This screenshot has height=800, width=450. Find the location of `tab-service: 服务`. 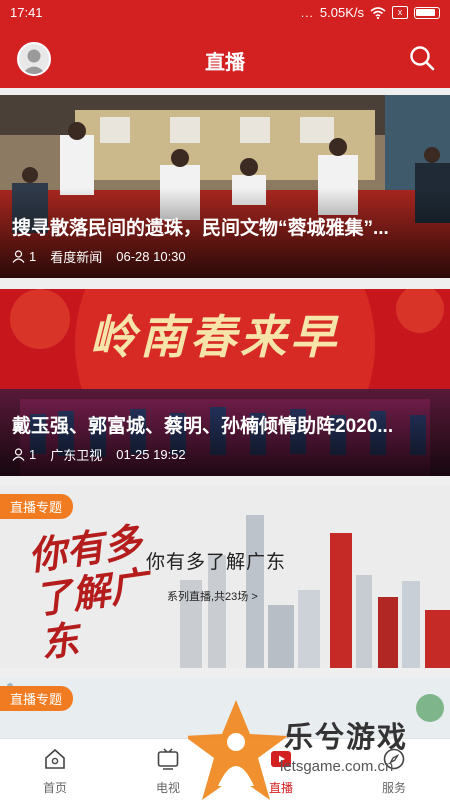

tab-service: 服务 is located at coordinates (394, 769).